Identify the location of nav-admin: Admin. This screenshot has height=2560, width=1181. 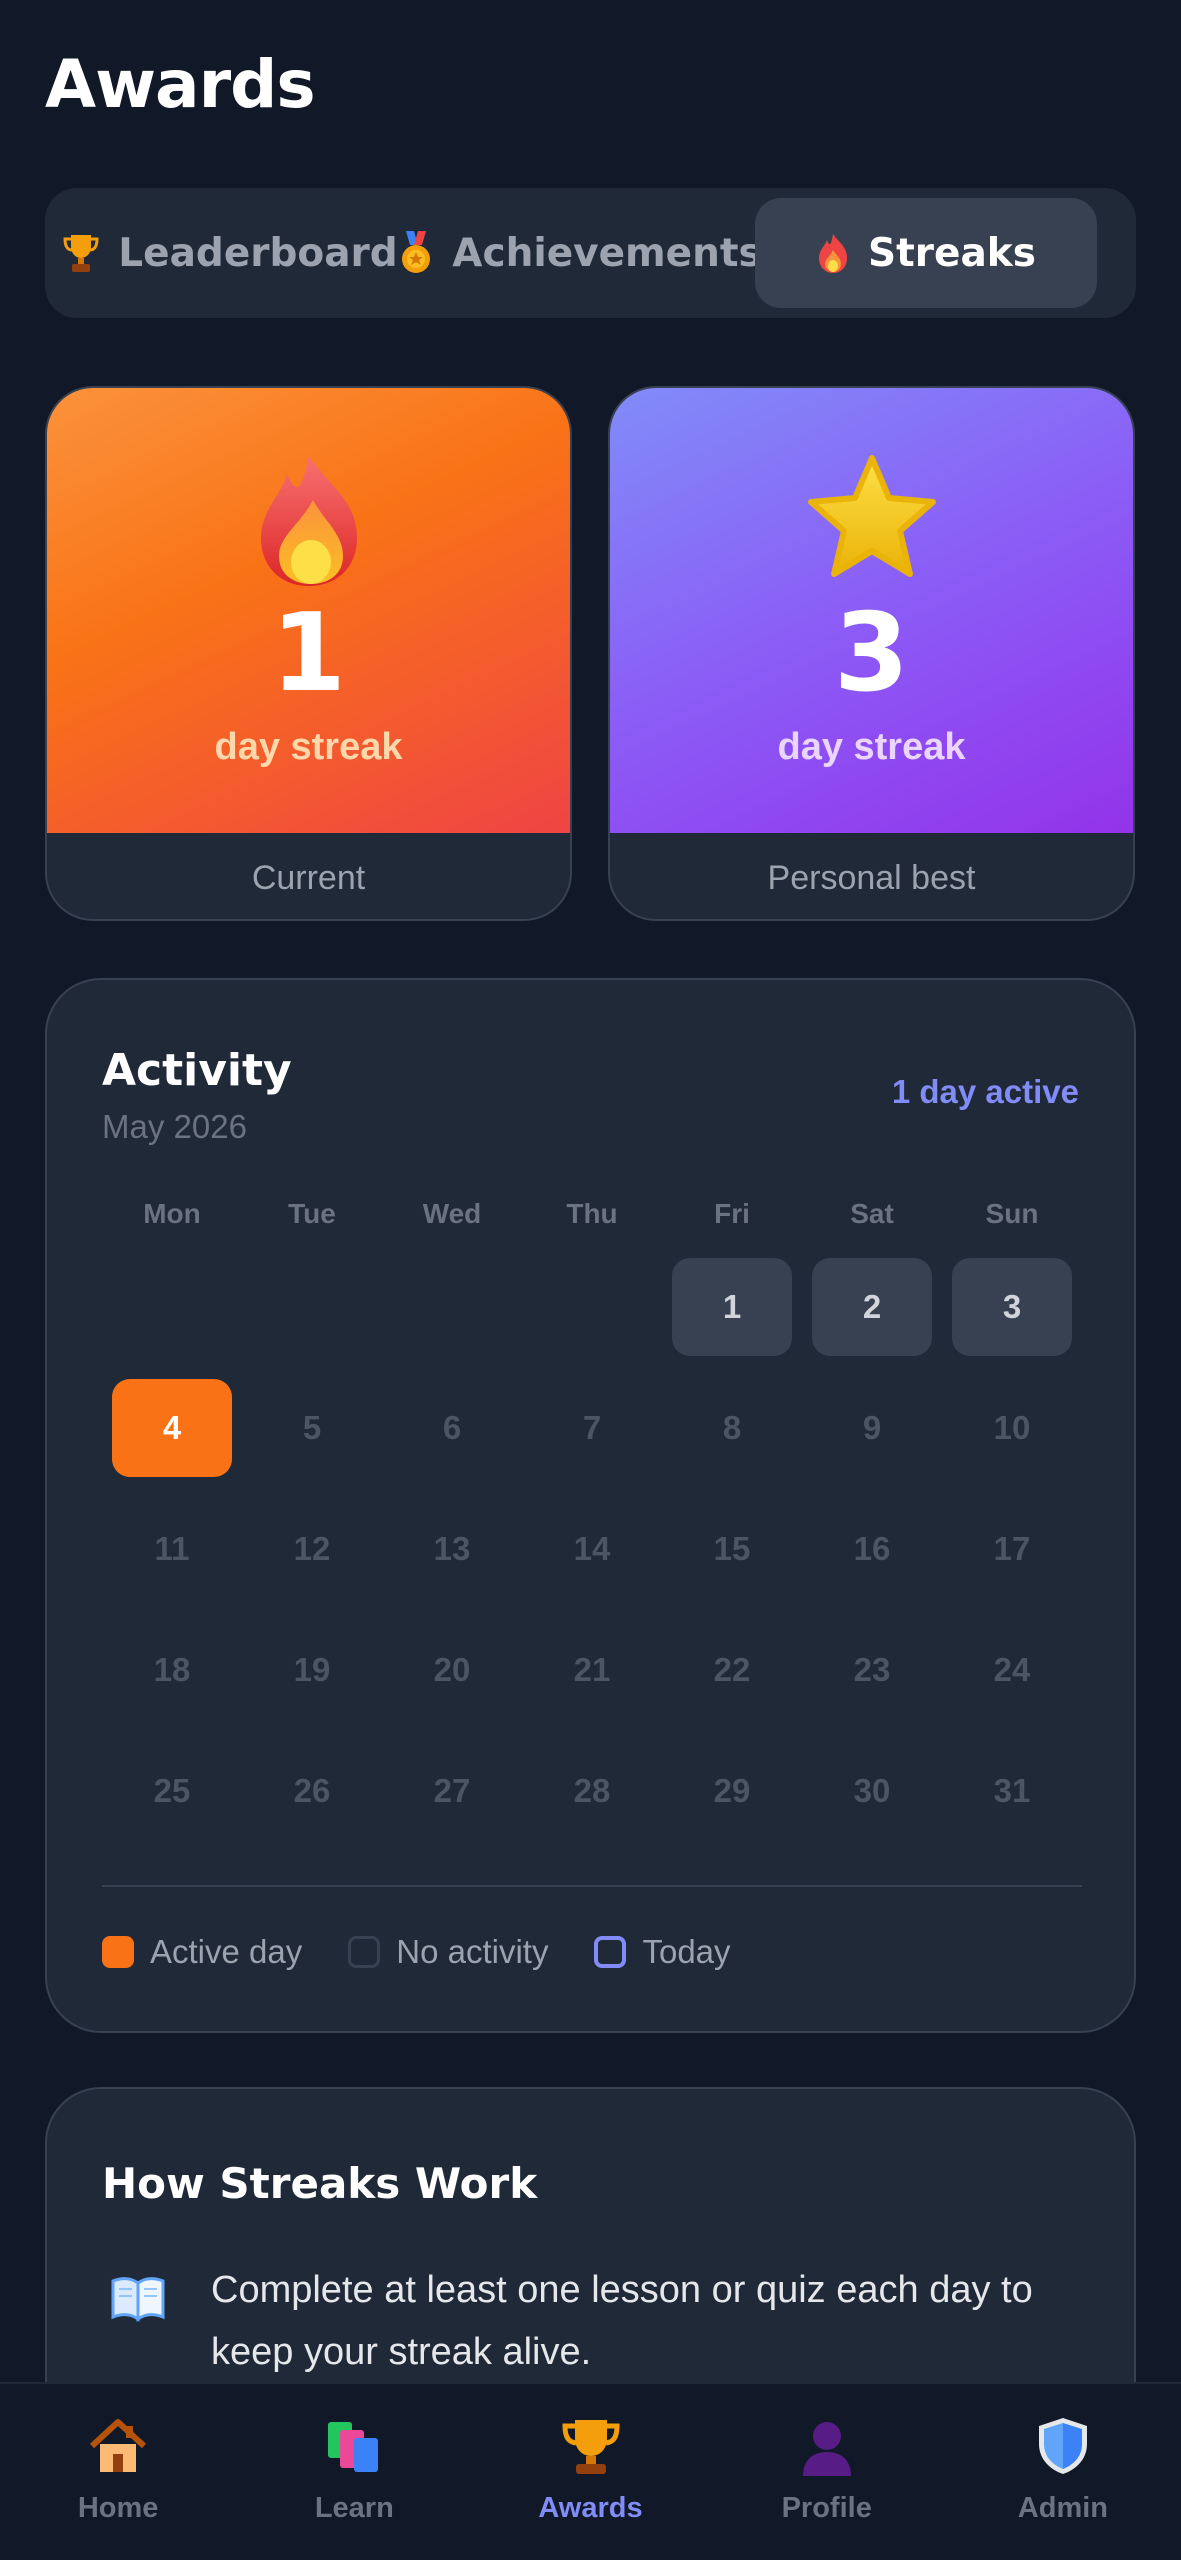
(1063, 2472).